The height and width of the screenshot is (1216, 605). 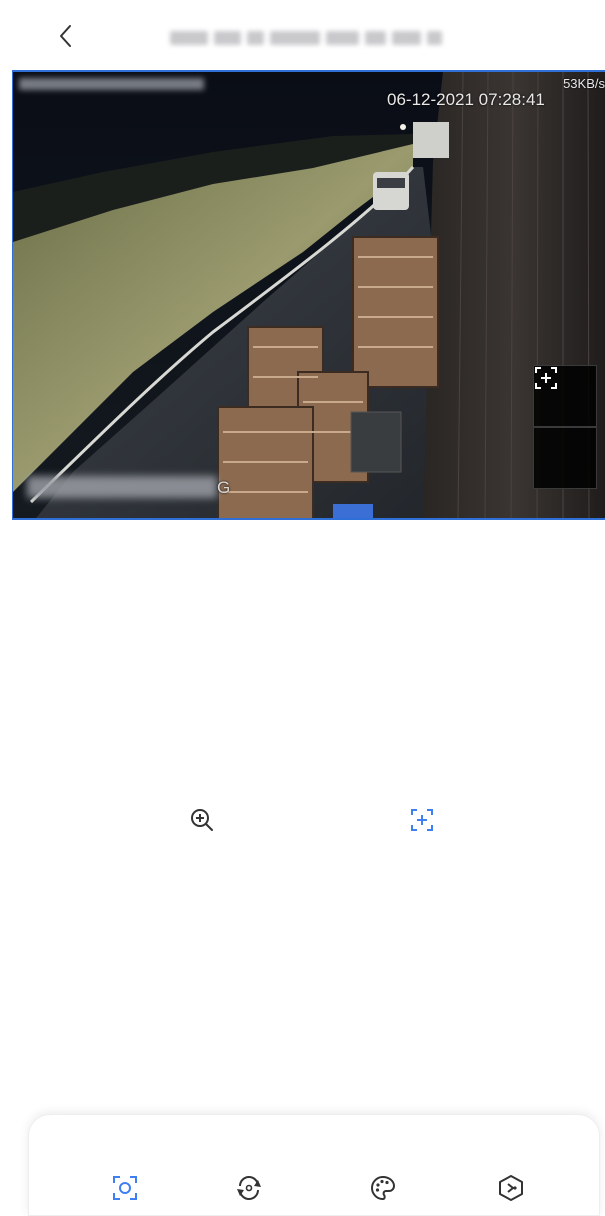 I want to click on snapshot-icon, so click(x=125, y=1188).